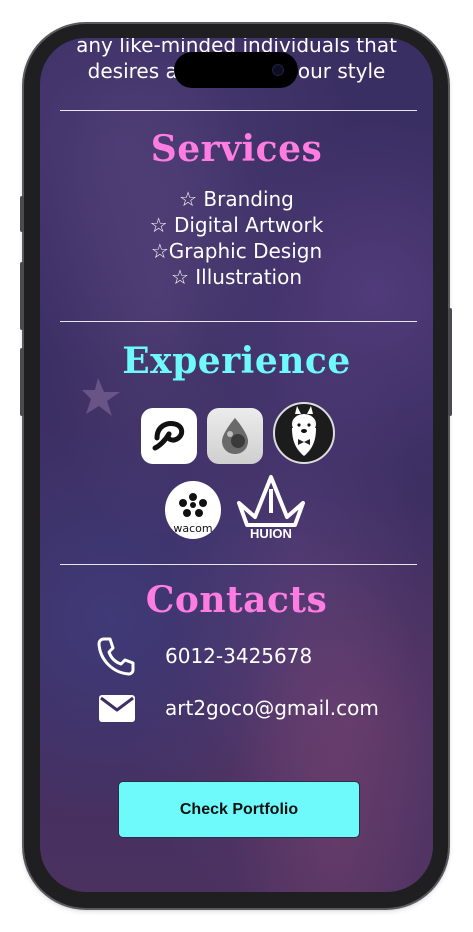  I want to click on service-item-graphic-design: ☆Graphic Design, so click(236, 251).